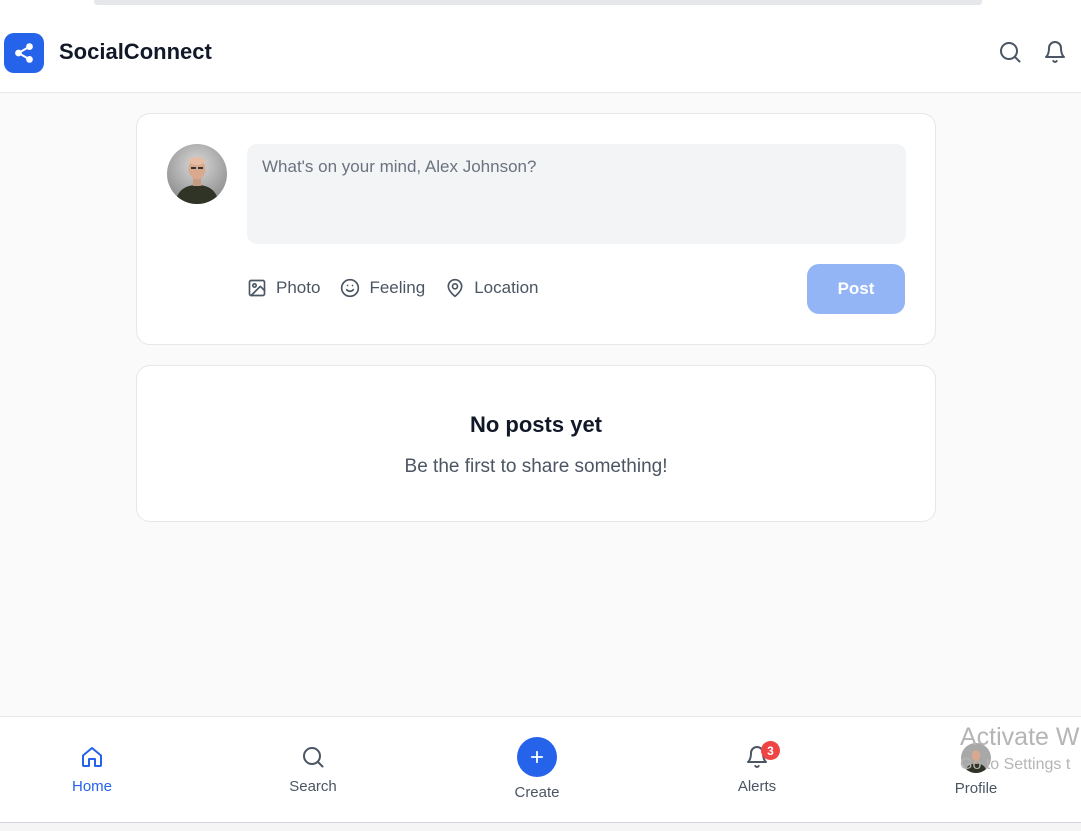 The width and height of the screenshot is (1081, 831). Describe the element at coordinates (757, 786) in the screenshot. I see `nav-alerts-label: Alerts` at that location.